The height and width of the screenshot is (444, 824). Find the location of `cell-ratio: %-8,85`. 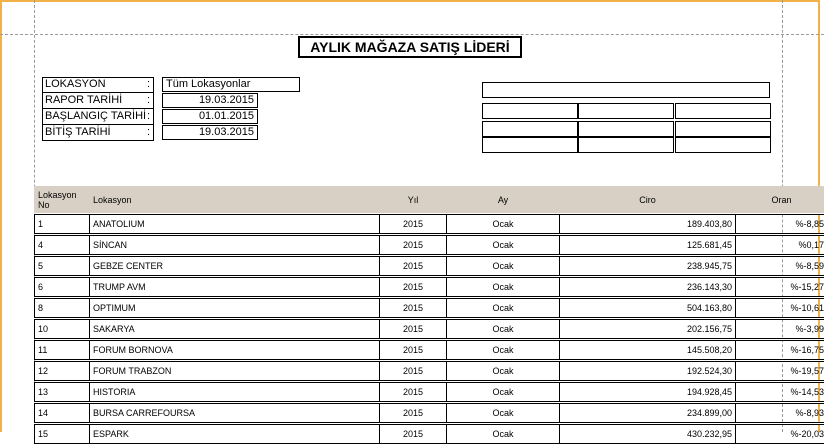

cell-ratio: %-8,85 is located at coordinates (780, 224).